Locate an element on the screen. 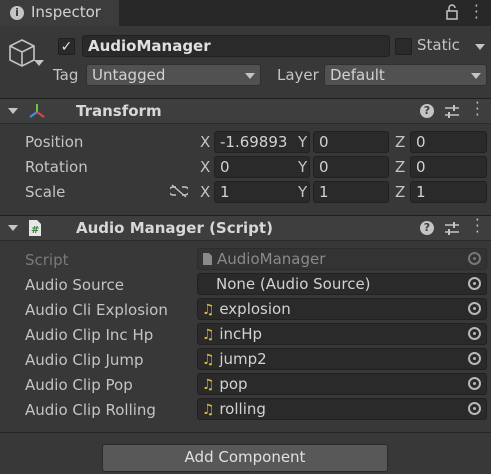 The image size is (491, 474). rotation-label: Rotation is located at coordinates (56, 167).